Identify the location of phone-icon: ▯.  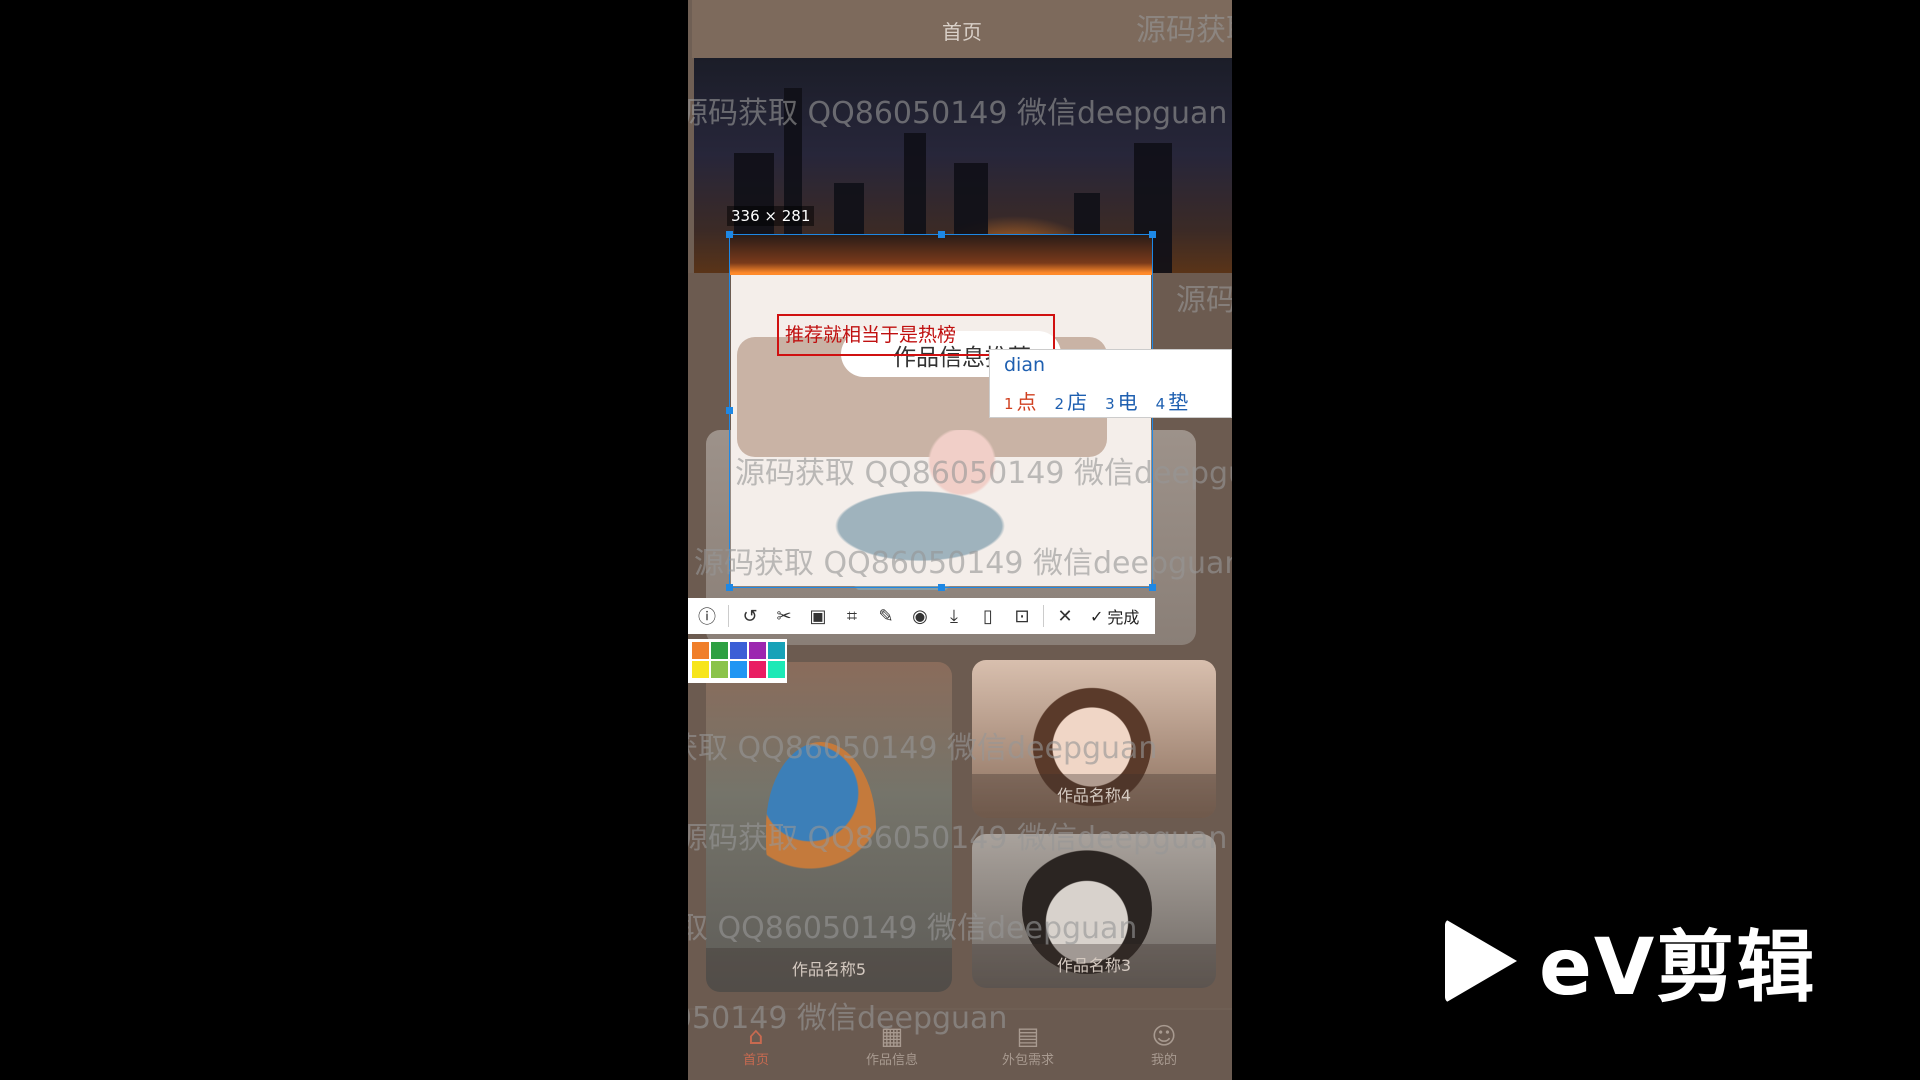
(988, 616).